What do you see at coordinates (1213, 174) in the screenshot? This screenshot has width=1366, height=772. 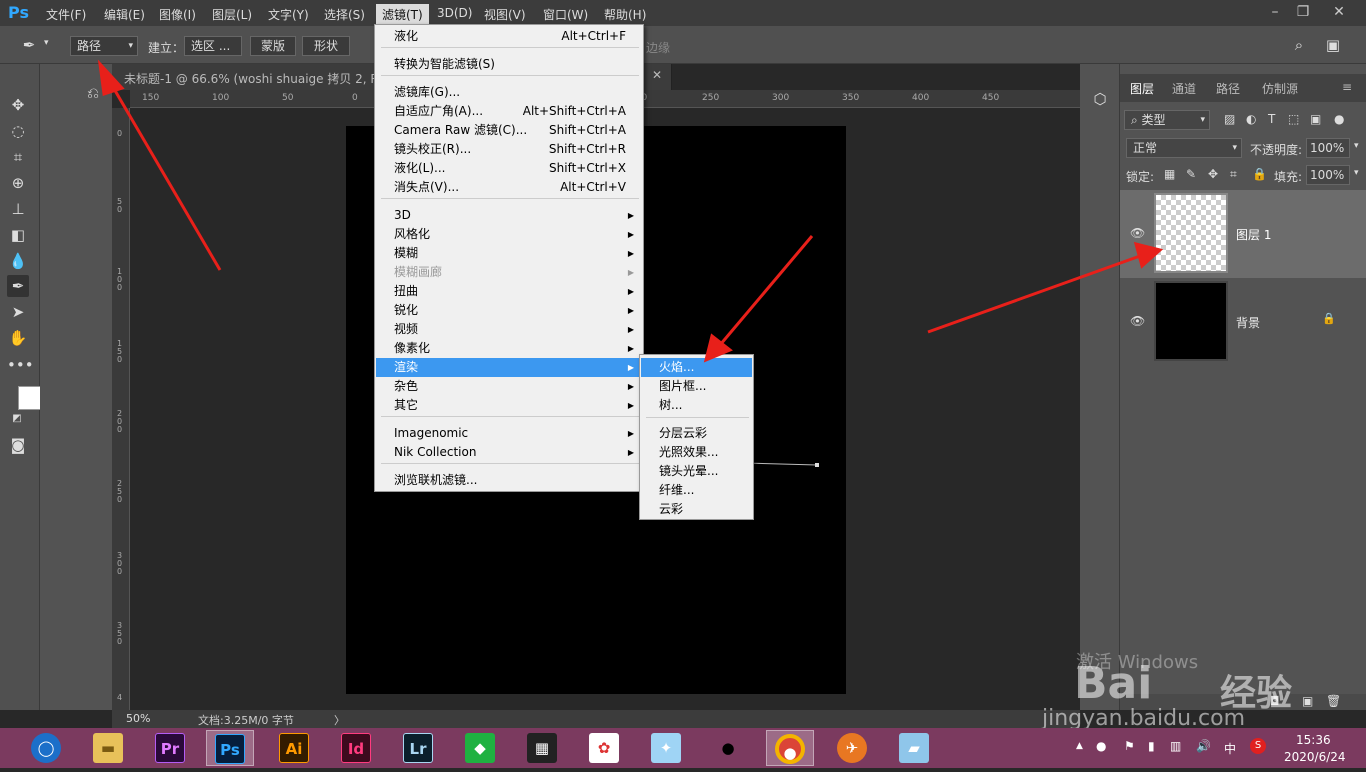 I see `lock-position-icon: ✥` at bounding box center [1213, 174].